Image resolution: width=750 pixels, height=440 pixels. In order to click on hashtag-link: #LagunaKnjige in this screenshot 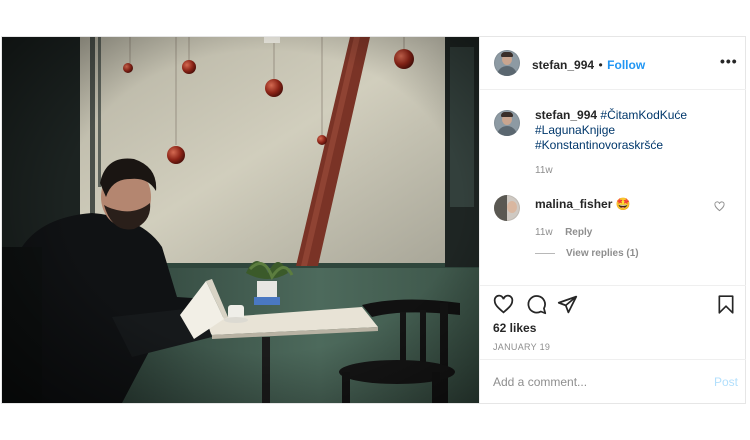, I will do `click(575, 130)`.